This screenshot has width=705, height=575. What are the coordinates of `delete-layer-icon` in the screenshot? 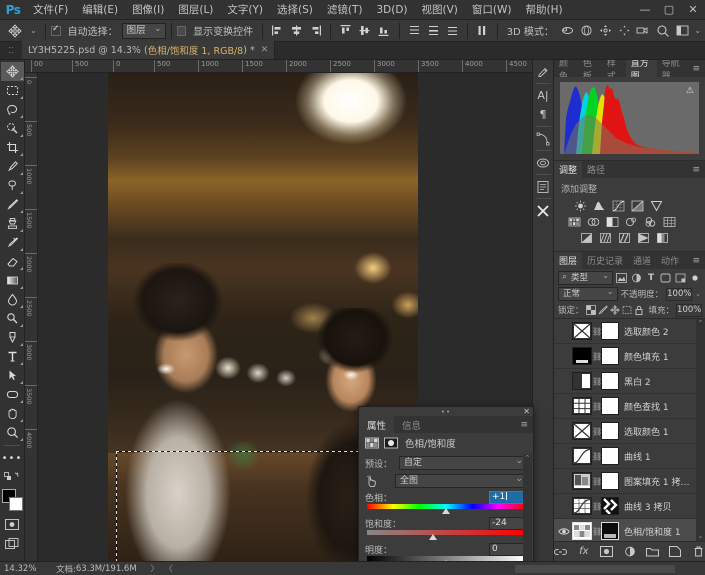 It's located at (698, 552).